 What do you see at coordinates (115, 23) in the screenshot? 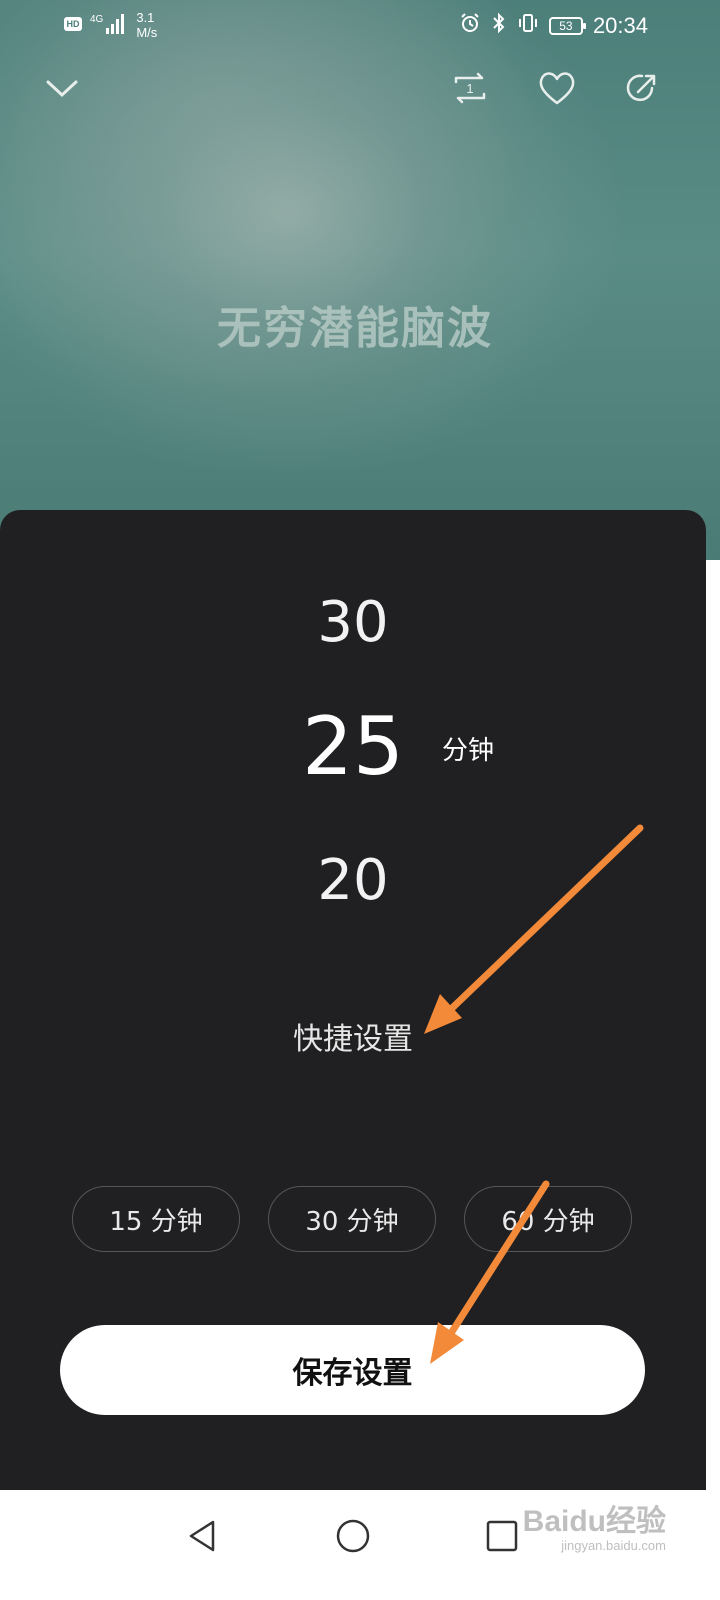
I see `signal-icon` at bounding box center [115, 23].